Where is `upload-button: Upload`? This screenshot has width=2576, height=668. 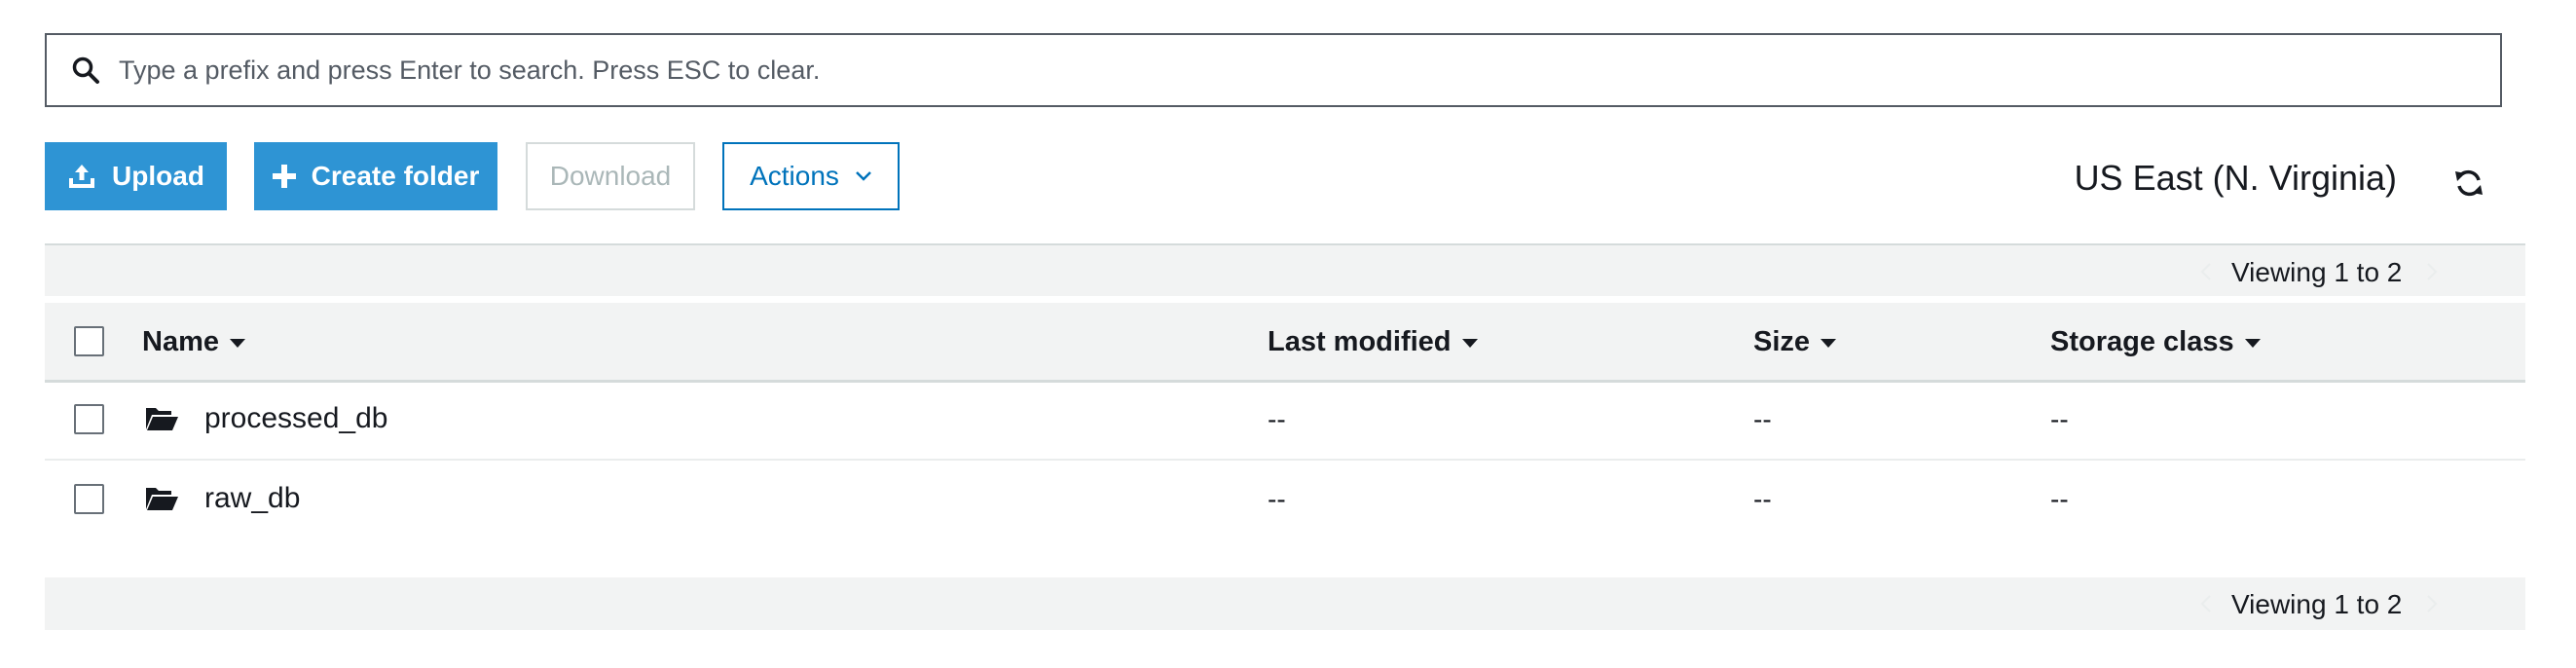
upload-button: Upload is located at coordinates (136, 176).